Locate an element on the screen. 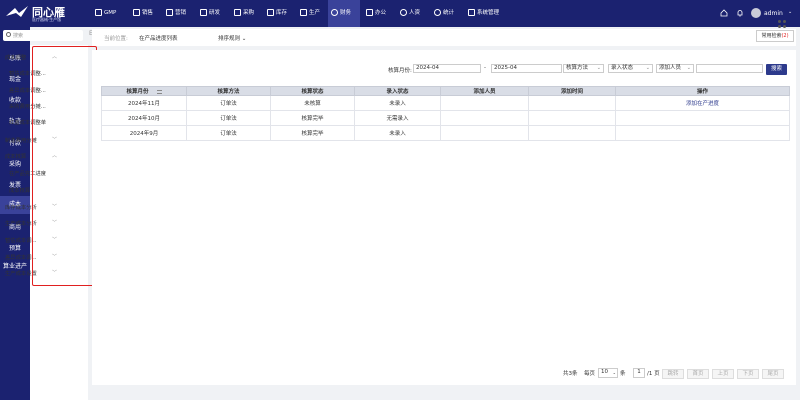 The image size is (800, 400). cell-status: 未核算 is located at coordinates (312, 103).